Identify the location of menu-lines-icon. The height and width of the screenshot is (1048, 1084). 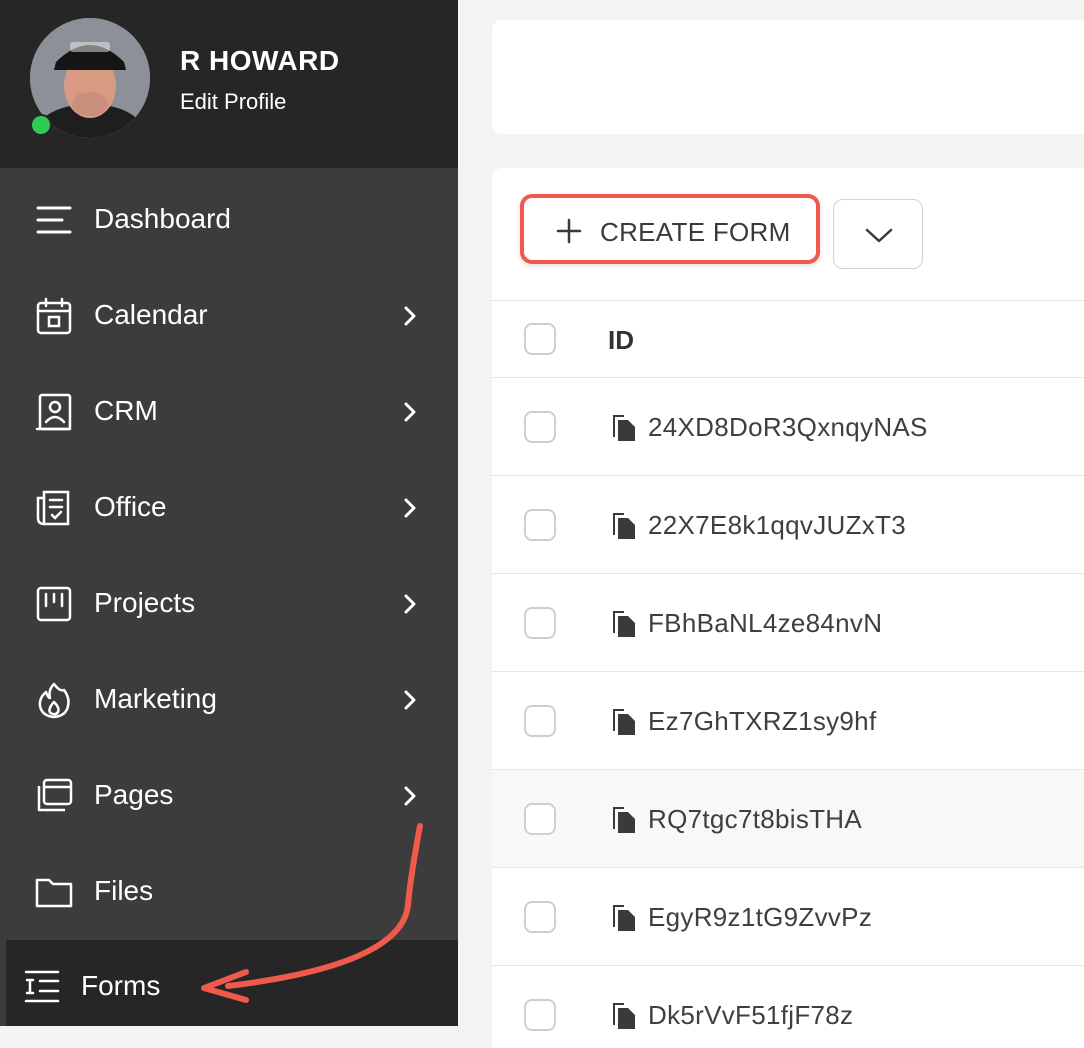
(54, 220).